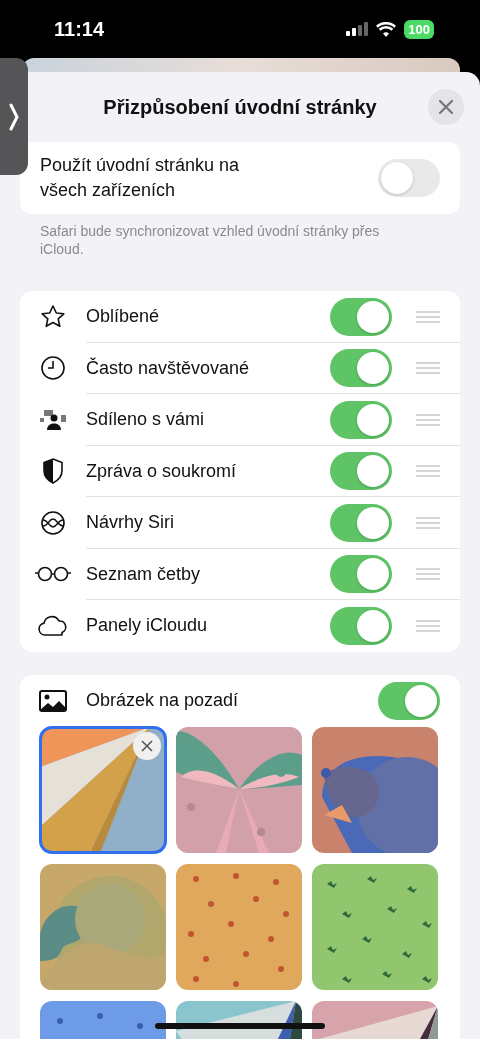 Image resolution: width=480 pixels, height=1039 pixels. What do you see at coordinates (419, 29) in the screenshot?
I see `battery-level: 100` at bounding box center [419, 29].